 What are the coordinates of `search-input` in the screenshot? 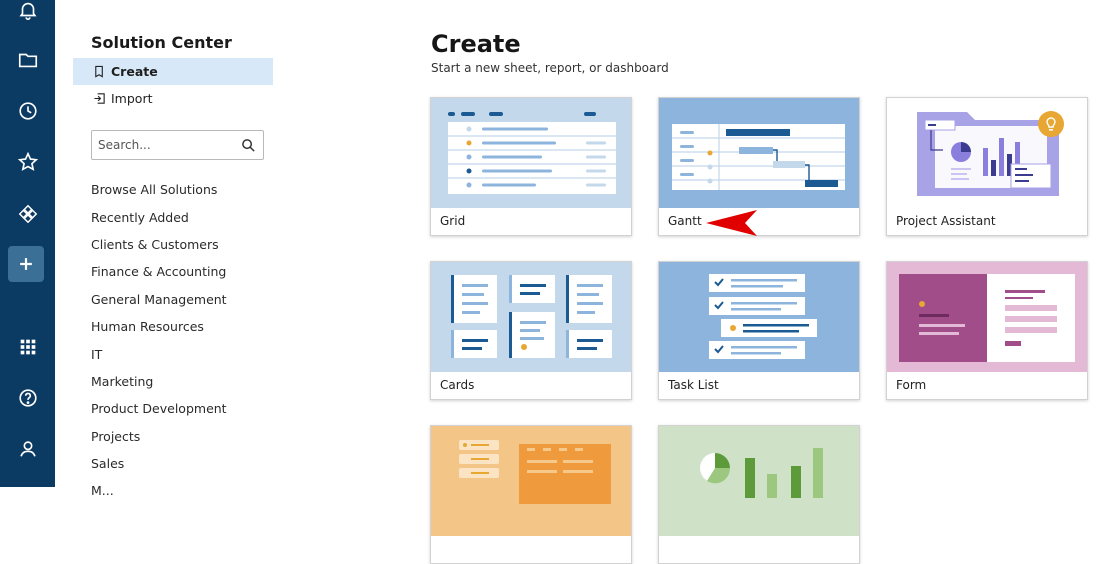 It's located at (168, 145).